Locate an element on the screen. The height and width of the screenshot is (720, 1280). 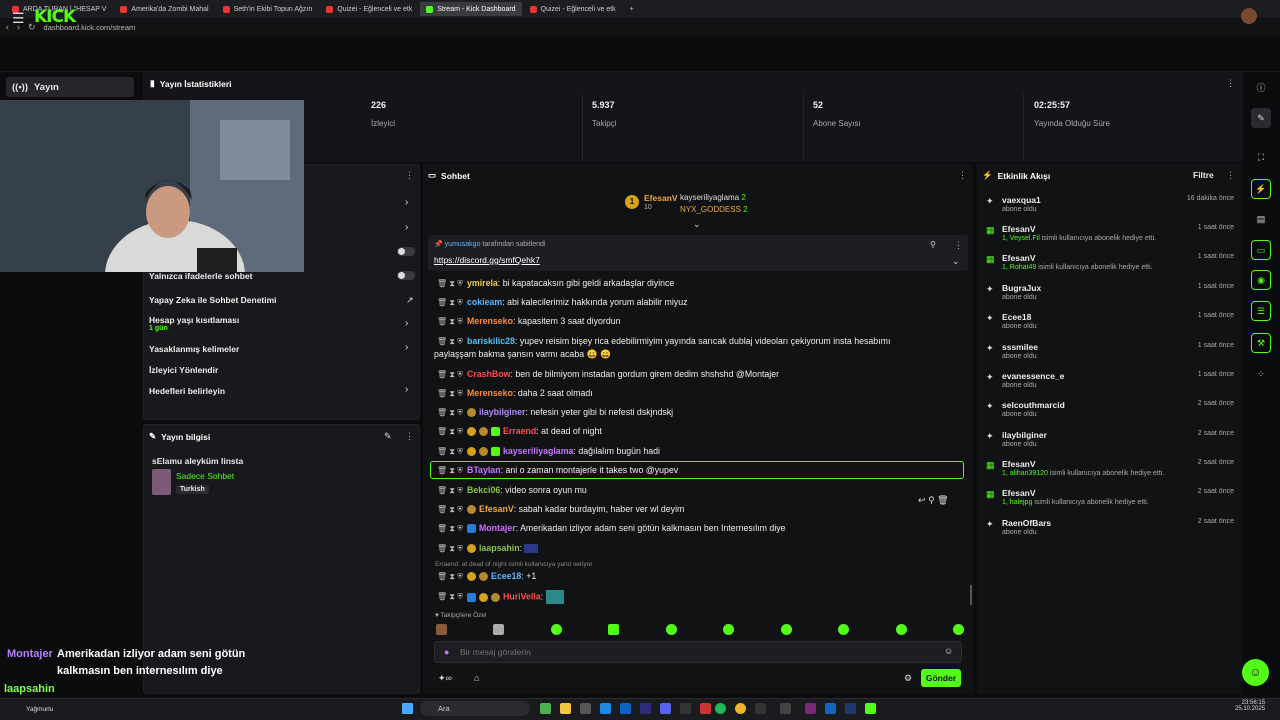
back-icon: ‹ is located at coordinates (7, 27).